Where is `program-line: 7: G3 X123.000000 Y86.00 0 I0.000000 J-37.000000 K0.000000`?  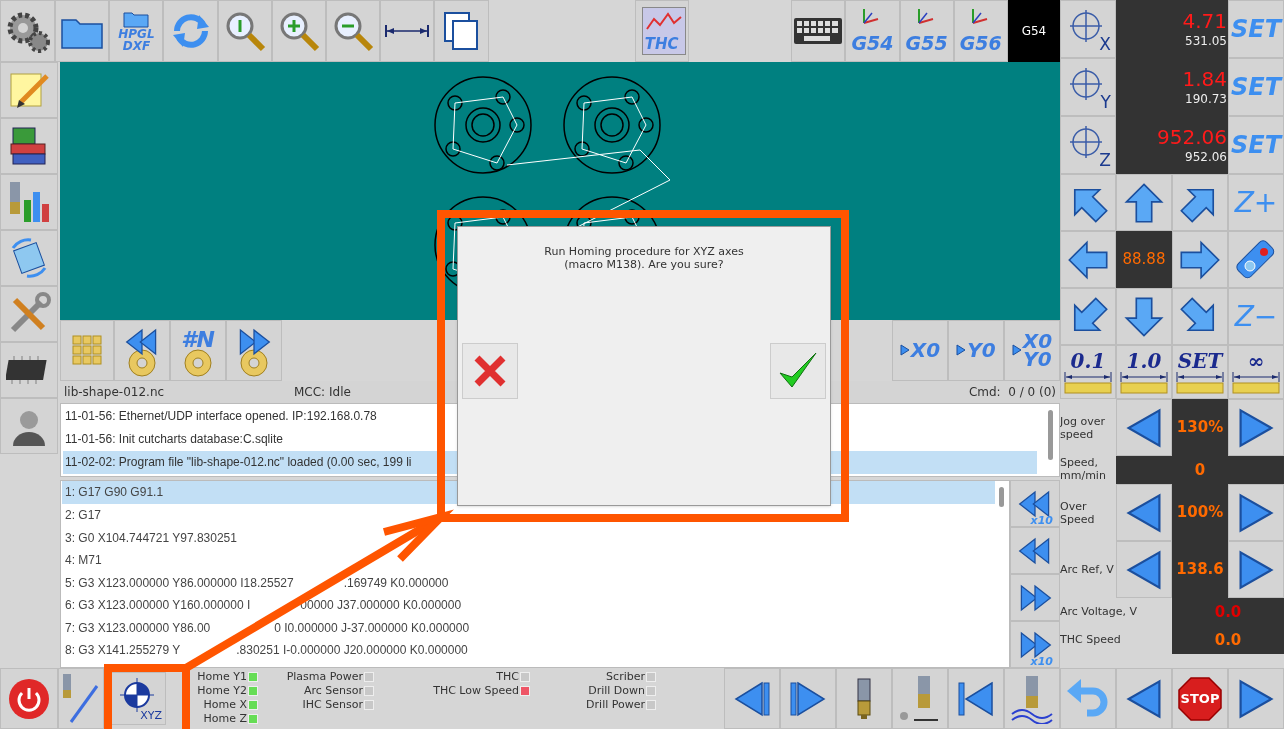
program-line: 7: G3 X123.000000 Y86.00 0 I0.000000 J-37.000000 K0.000000 is located at coordinates (528, 628).